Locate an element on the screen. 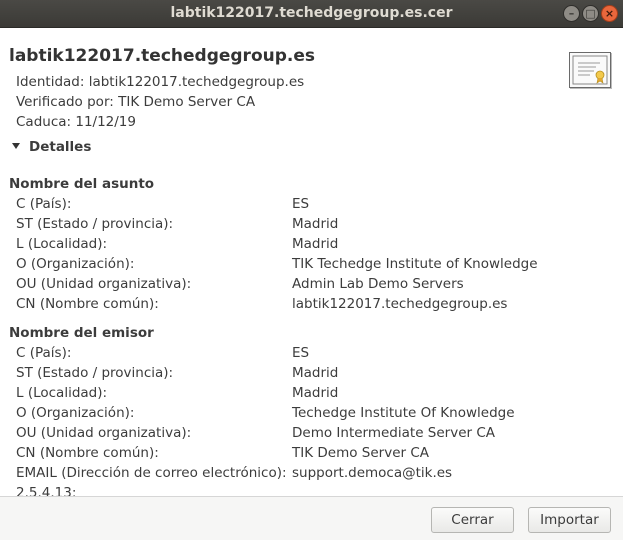 The height and width of the screenshot is (540, 623). import-button: Importar is located at coordinates (569, 520).